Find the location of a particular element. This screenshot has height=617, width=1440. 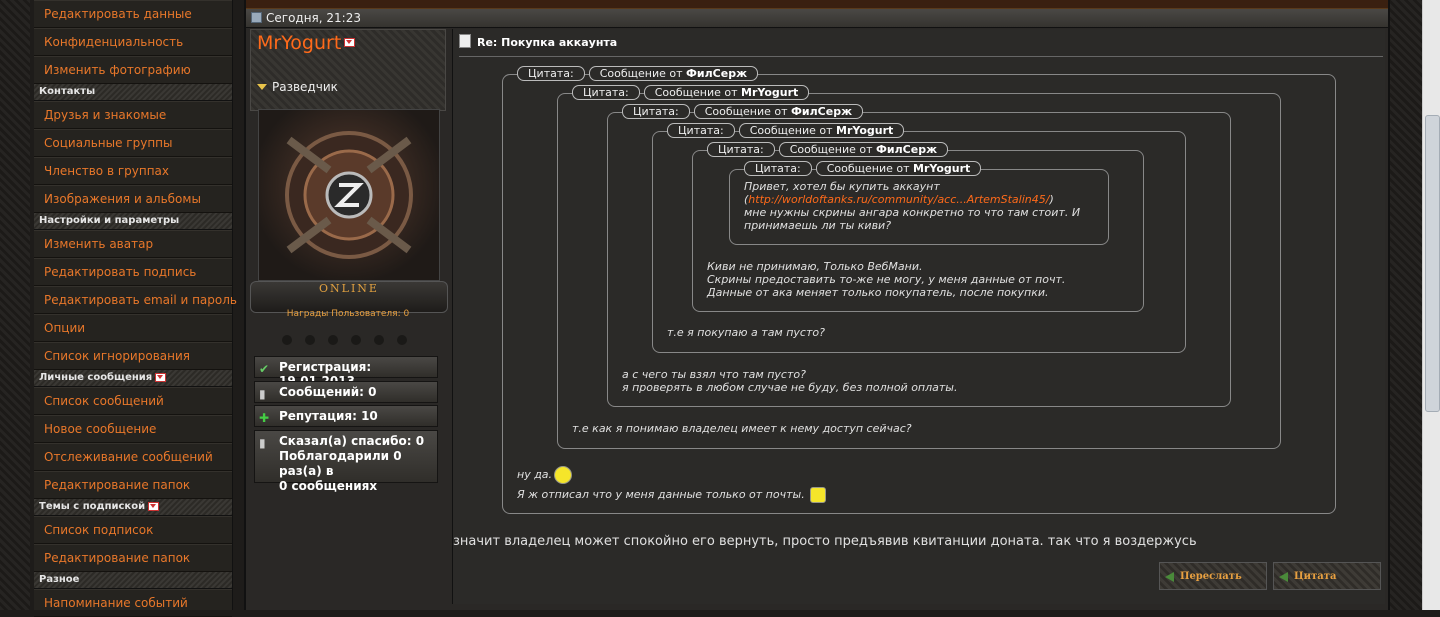

quote-header-3: Цитата: Сообщение от ФилСерж is located at coordinates (744, 111).